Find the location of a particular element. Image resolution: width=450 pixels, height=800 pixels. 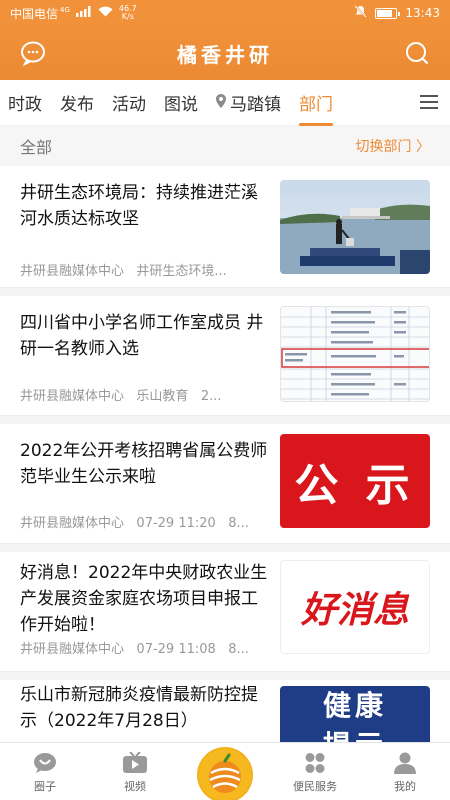

network-type: 4G is located at coordinates (65, 10).